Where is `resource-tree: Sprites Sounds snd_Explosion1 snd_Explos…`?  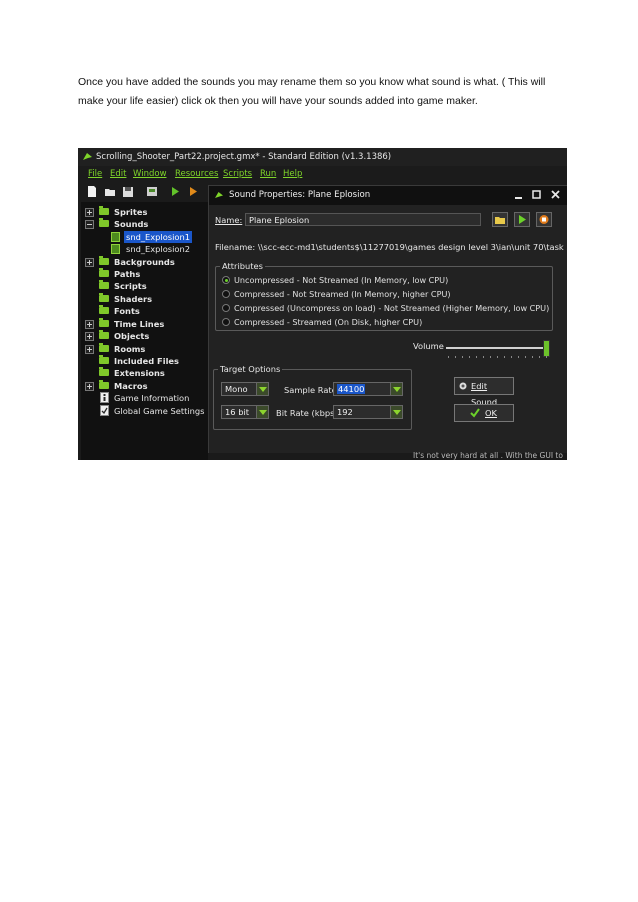 resource-tree: Sprites Sounds snd_Explosion1 snd_Explos… is located at coordinates (144, 331).